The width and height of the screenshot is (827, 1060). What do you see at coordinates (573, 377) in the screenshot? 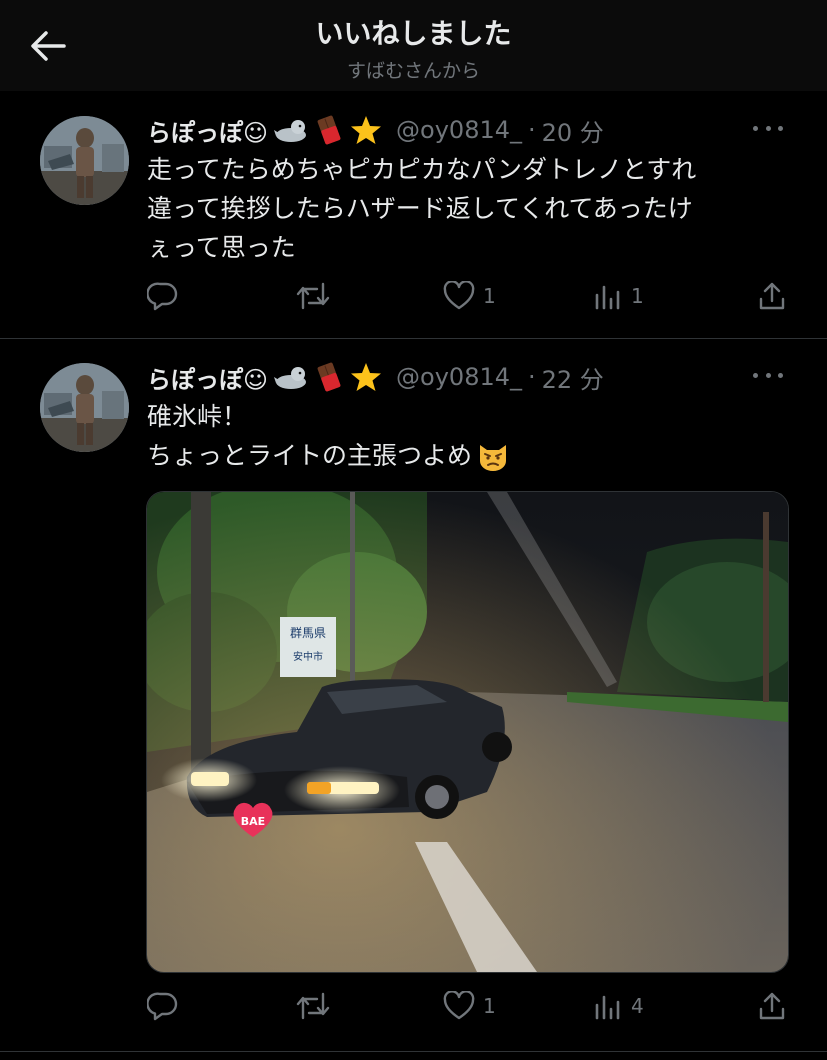
I see `tweet-time: 22 分` at bounding box center [573, 377].